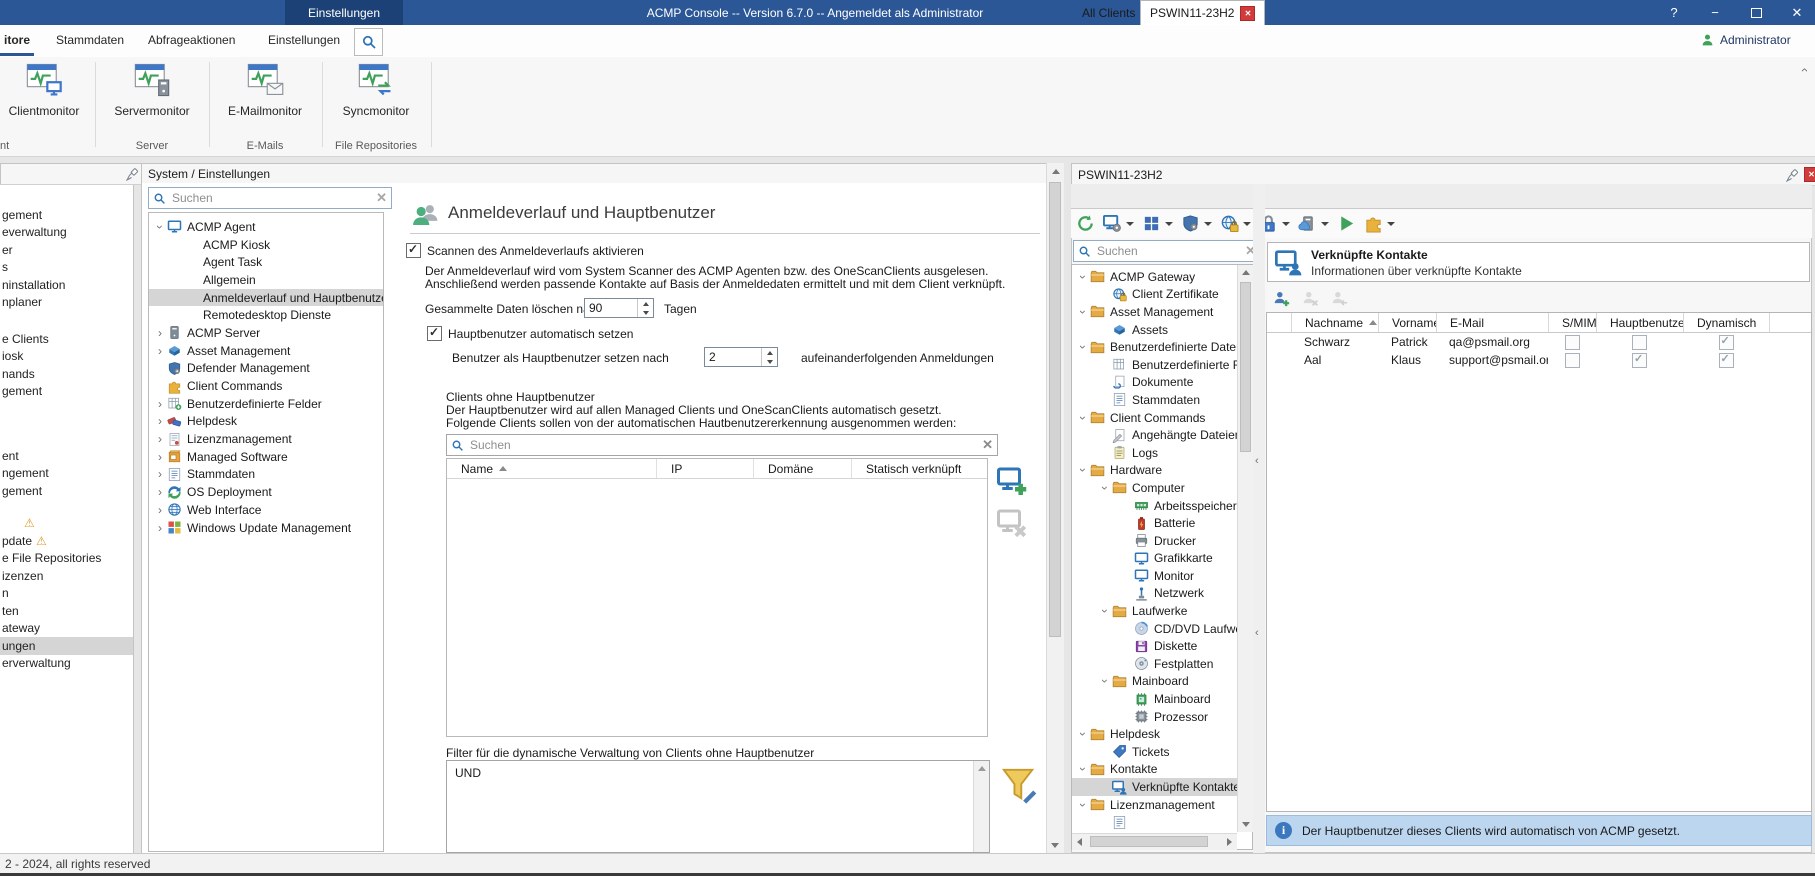 Image resolution: width=1815 pixels, height=876 pixels. What do you see at coordinates (1334, 322) in the screenshot?
I see `column-header: Nachname` at bounding box center [1334, 322].